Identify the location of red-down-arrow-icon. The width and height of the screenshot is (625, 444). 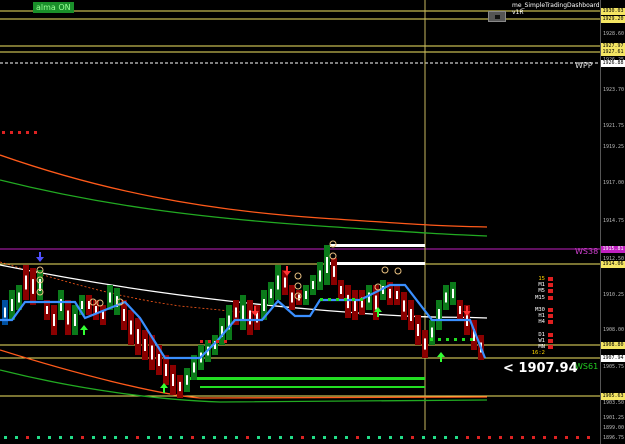
(40, 257).